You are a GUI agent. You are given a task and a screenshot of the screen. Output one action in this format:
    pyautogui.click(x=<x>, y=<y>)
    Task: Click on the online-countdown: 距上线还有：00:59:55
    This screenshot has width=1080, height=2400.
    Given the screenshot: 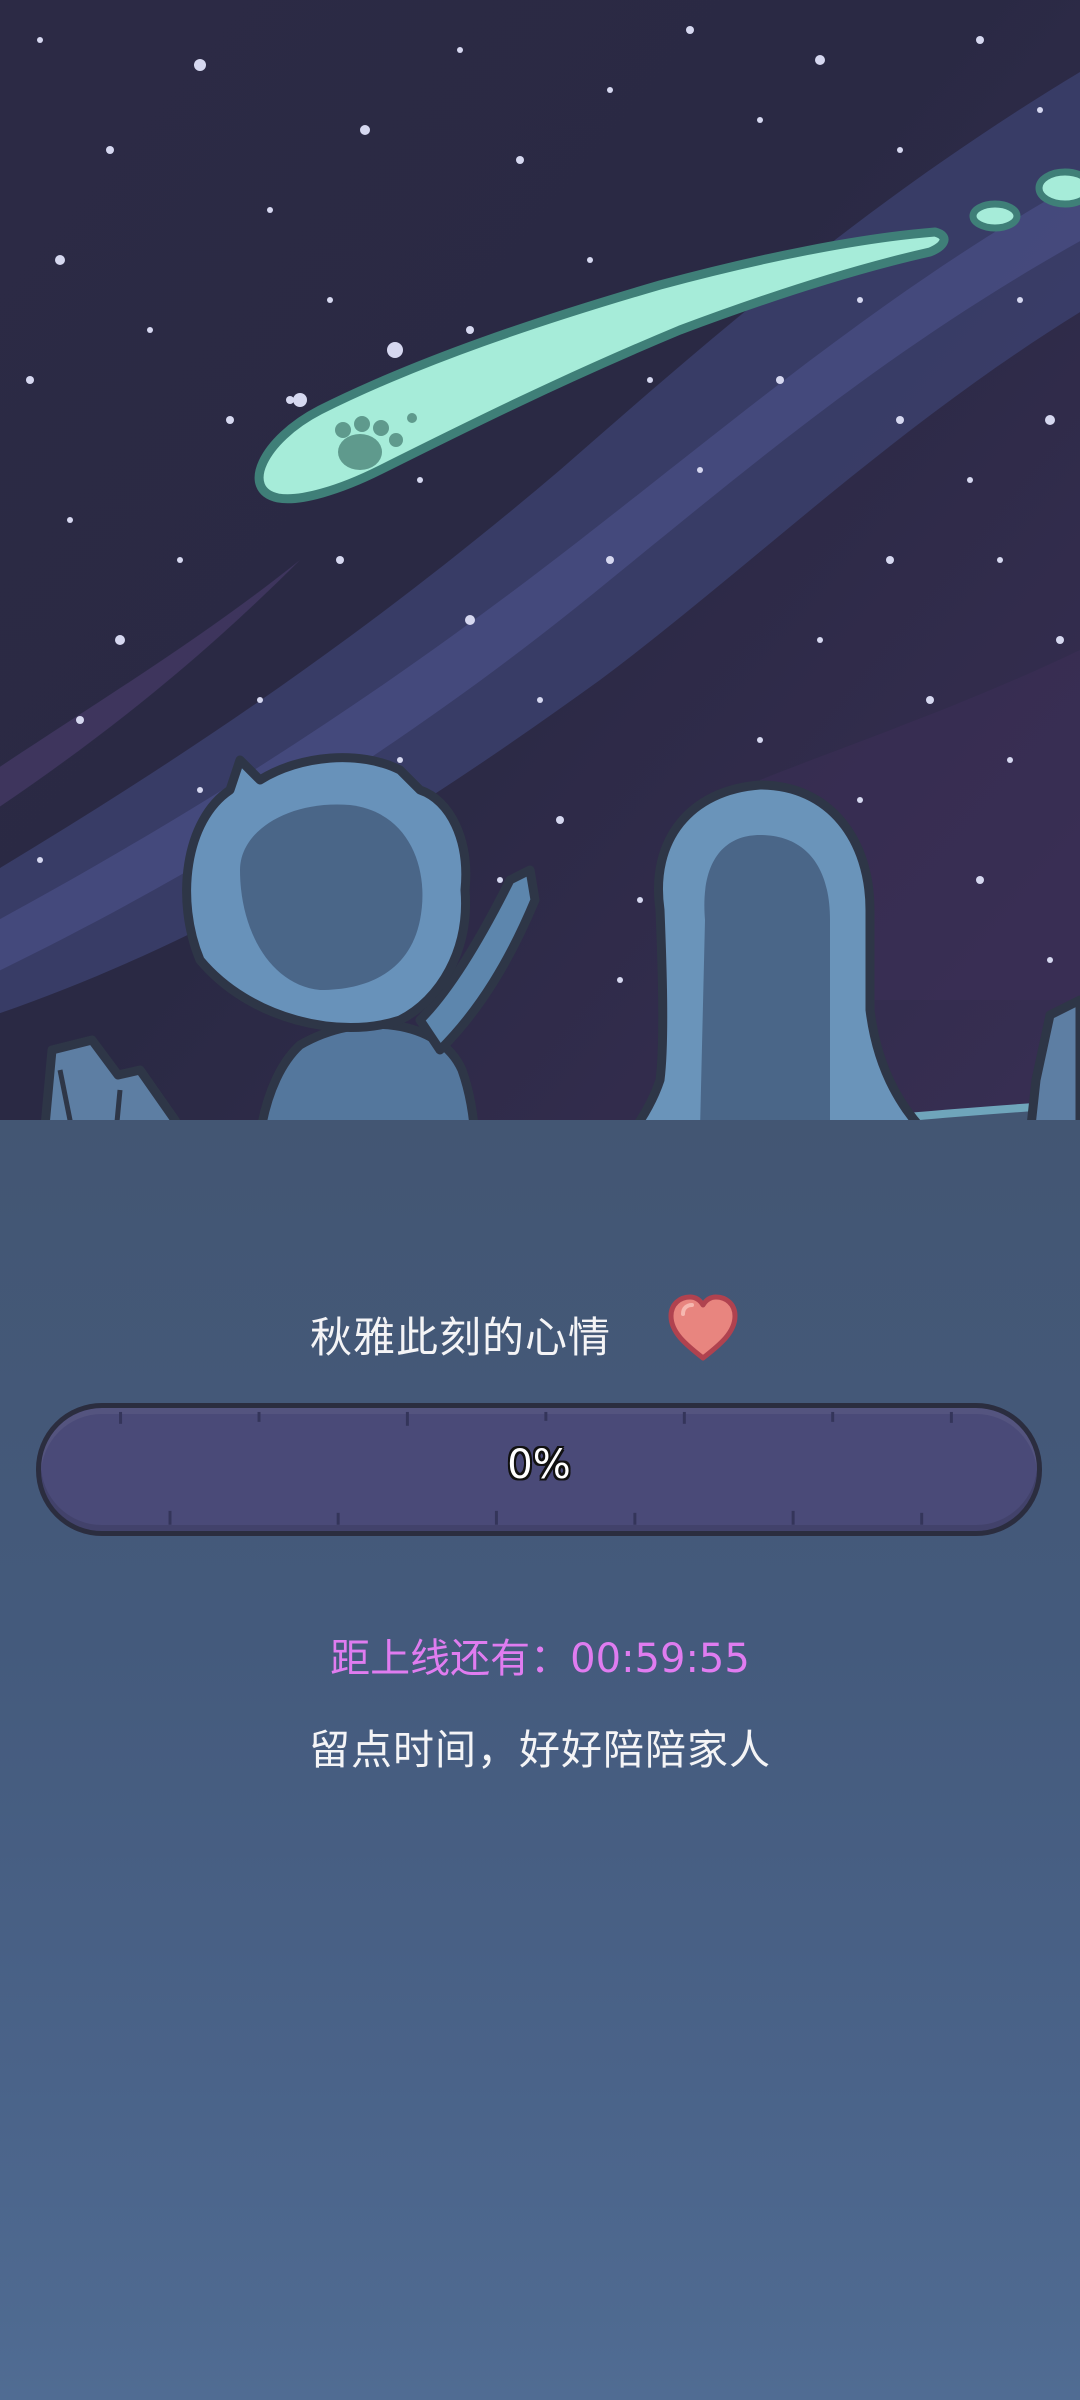 What is the action you would take?
    pyautogui.click(x=540, y=1655)
    